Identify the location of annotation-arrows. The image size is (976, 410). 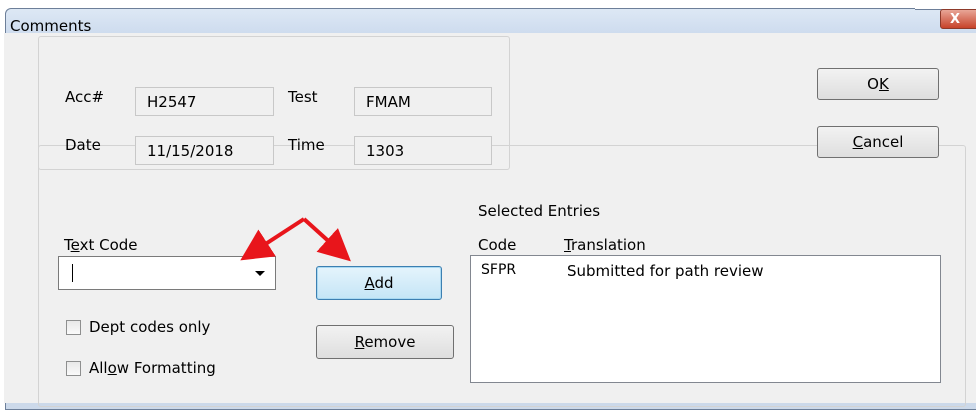
(295, 239).